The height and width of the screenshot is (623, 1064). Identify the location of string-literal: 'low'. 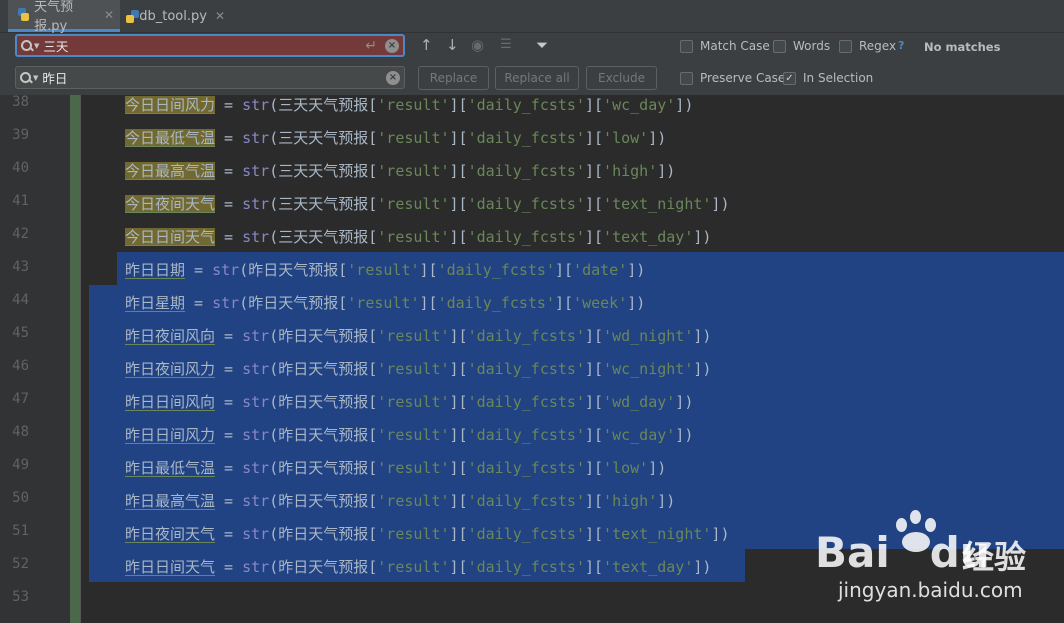
(626, 468).